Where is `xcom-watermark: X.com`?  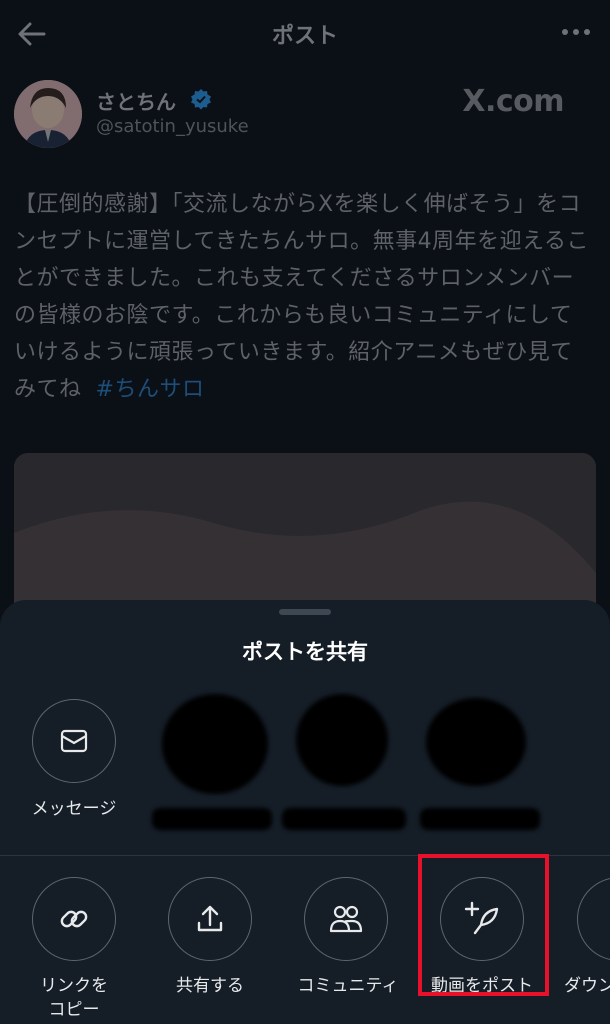
xcom-watermark: X.com is located at coordinates (513, 101).